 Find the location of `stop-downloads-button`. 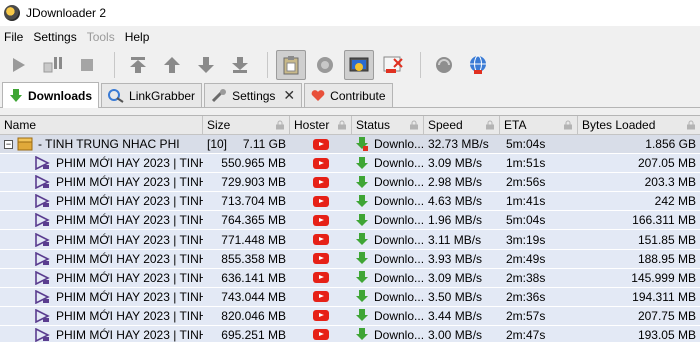

stop-downloads-button is located at coordinates (87, 65).